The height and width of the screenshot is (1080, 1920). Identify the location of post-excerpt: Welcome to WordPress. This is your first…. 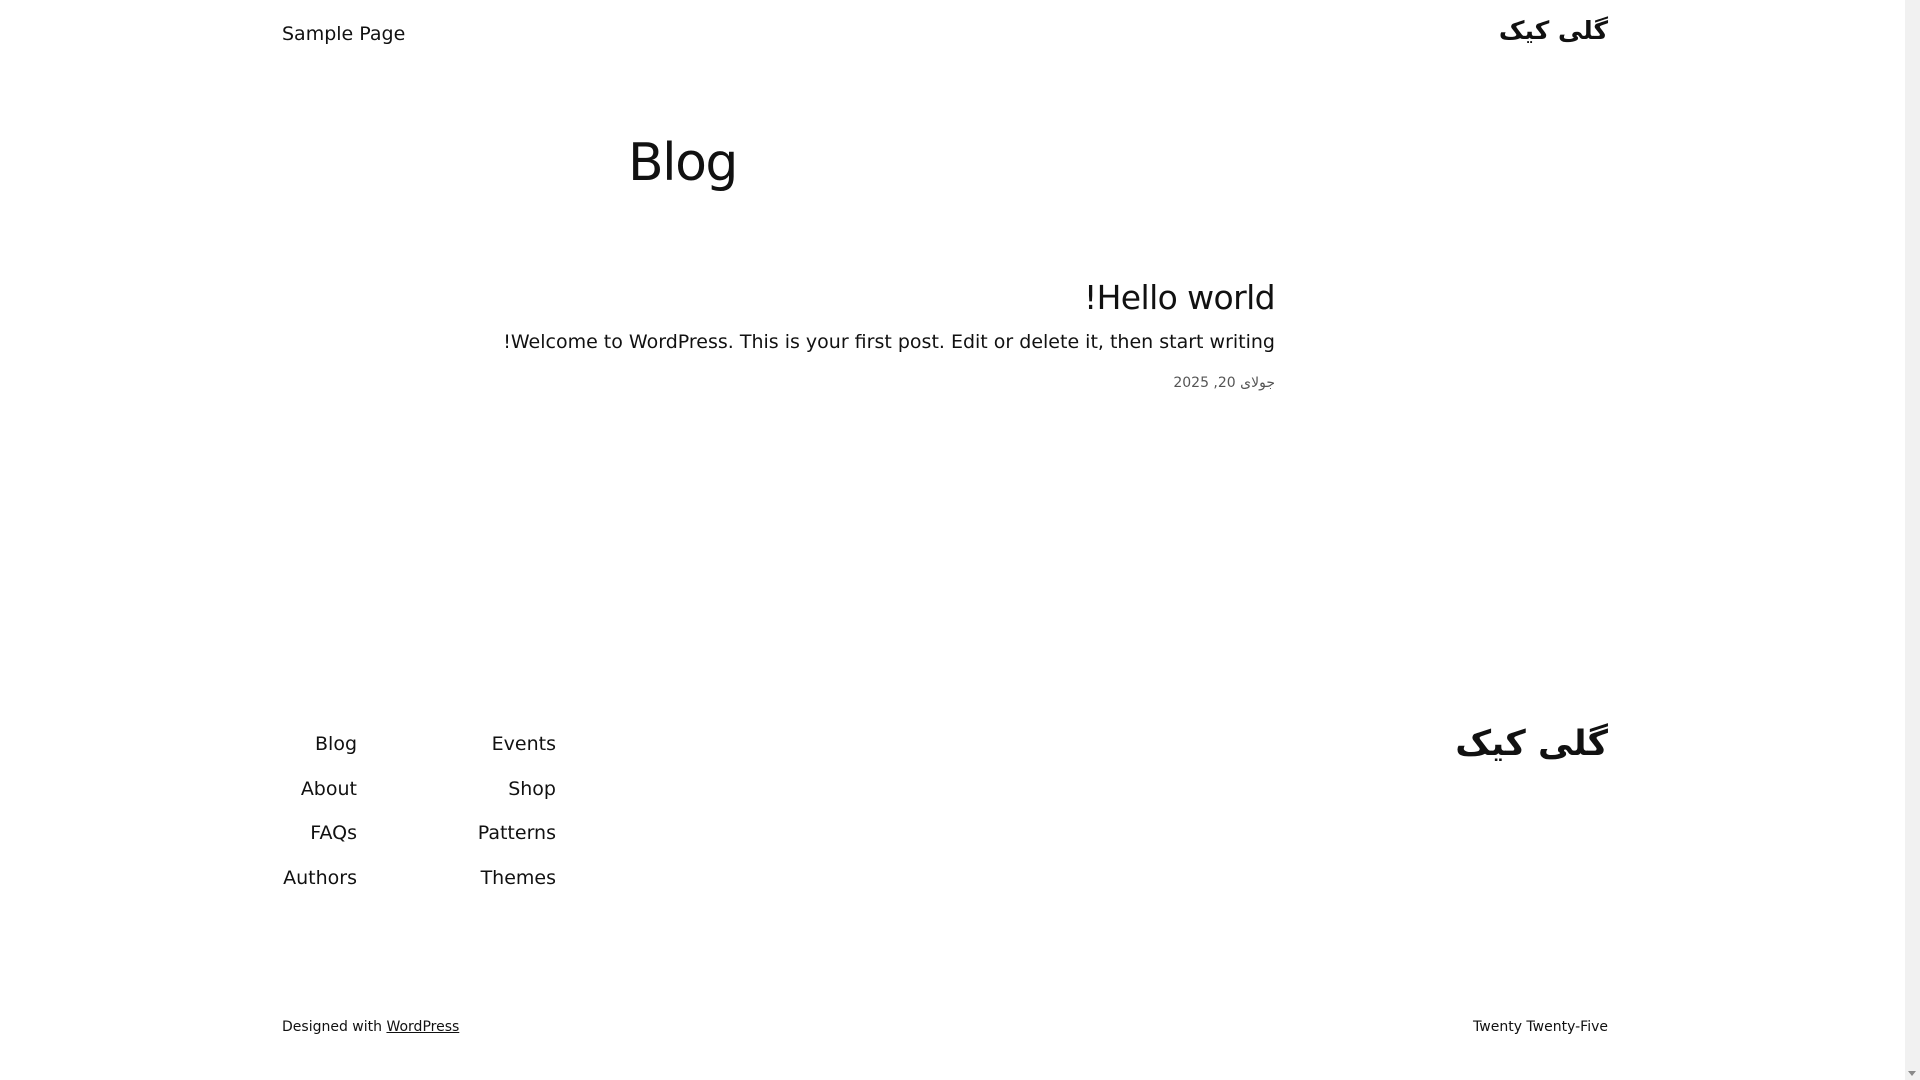
(889, 341).